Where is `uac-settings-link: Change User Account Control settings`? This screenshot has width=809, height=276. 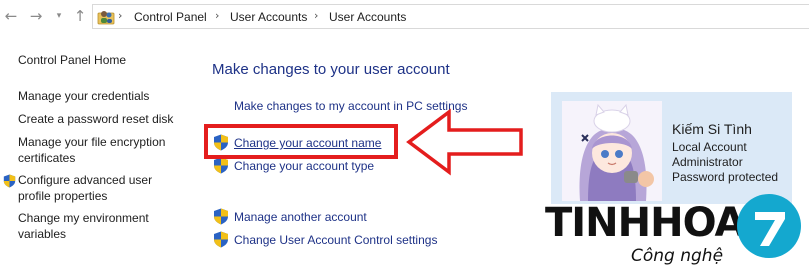
uac-settings-link: Change User Account Control settings is located at coordinates (335, 240).